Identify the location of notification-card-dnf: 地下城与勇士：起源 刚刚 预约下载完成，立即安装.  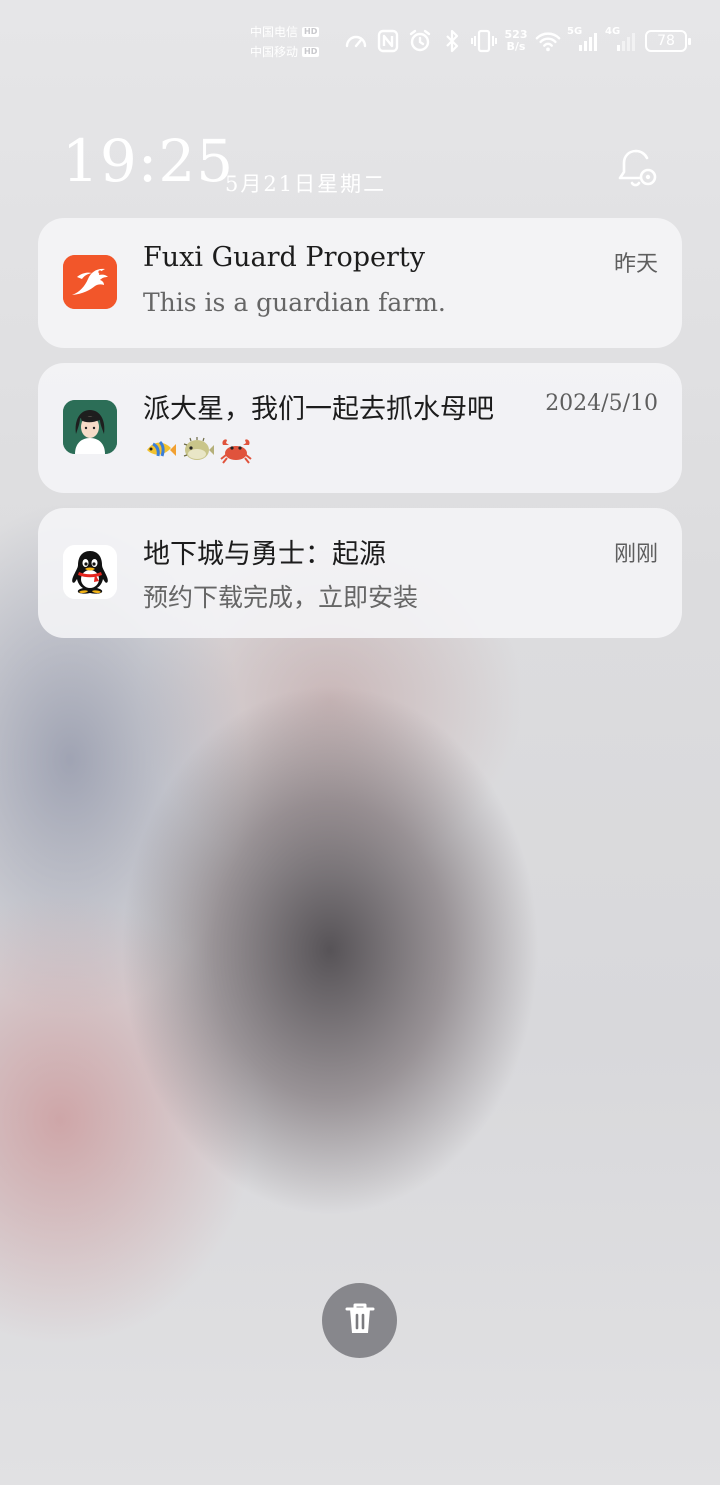
(360, 573).